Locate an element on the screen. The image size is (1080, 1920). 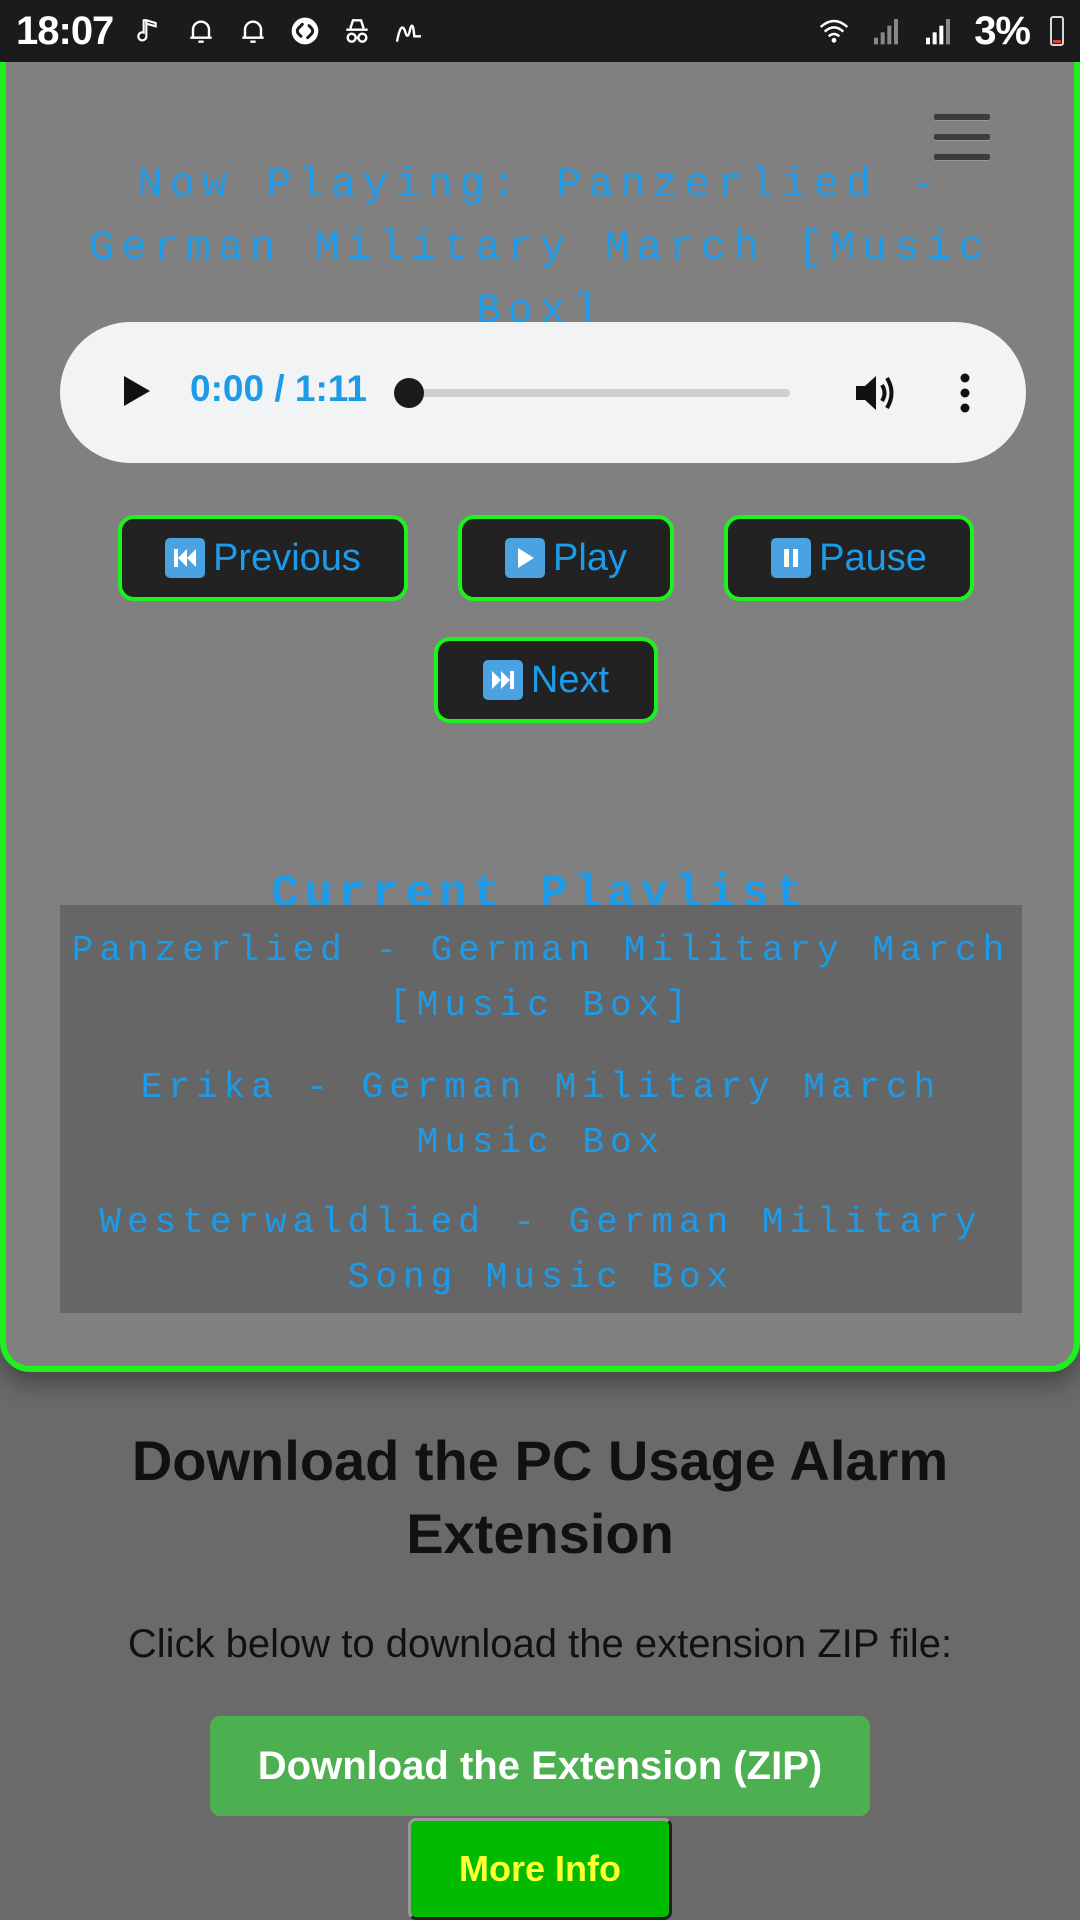
battery-percent: 3% is located at coordinates (1002, 30).